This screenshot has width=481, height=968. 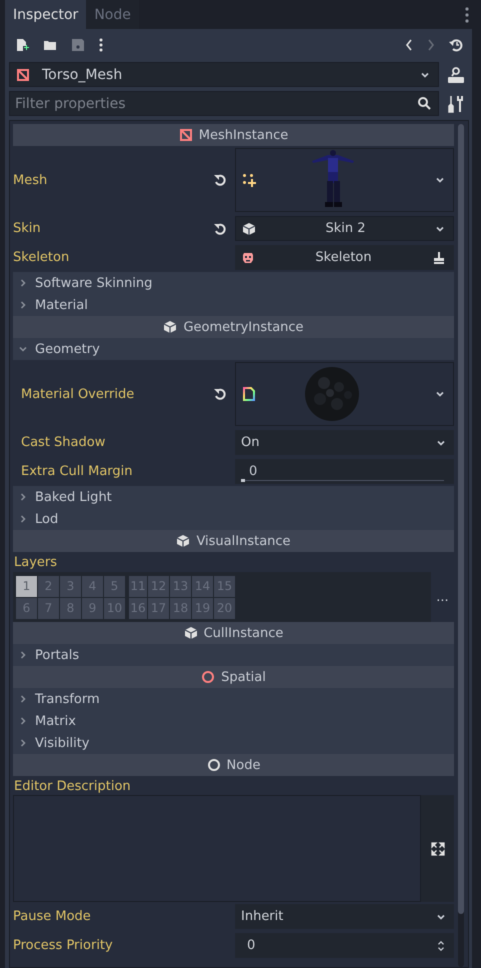 I want to click on new-file-icon, so click(x=22, y=45).